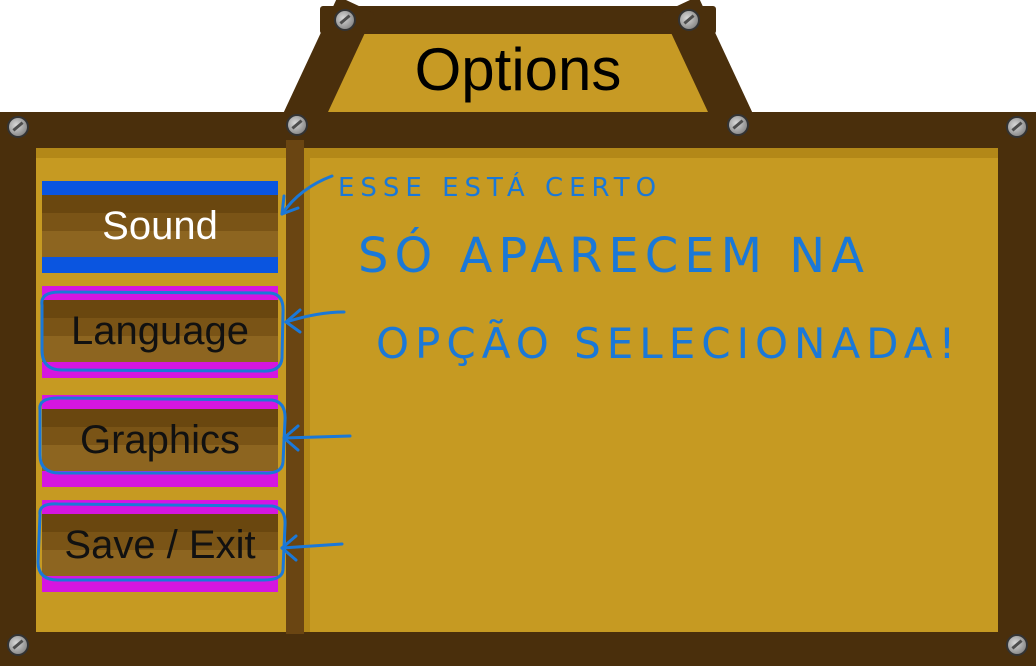  I want to click on annotation-note-line1: SÓ APARECEM NA, so click(614, 255).